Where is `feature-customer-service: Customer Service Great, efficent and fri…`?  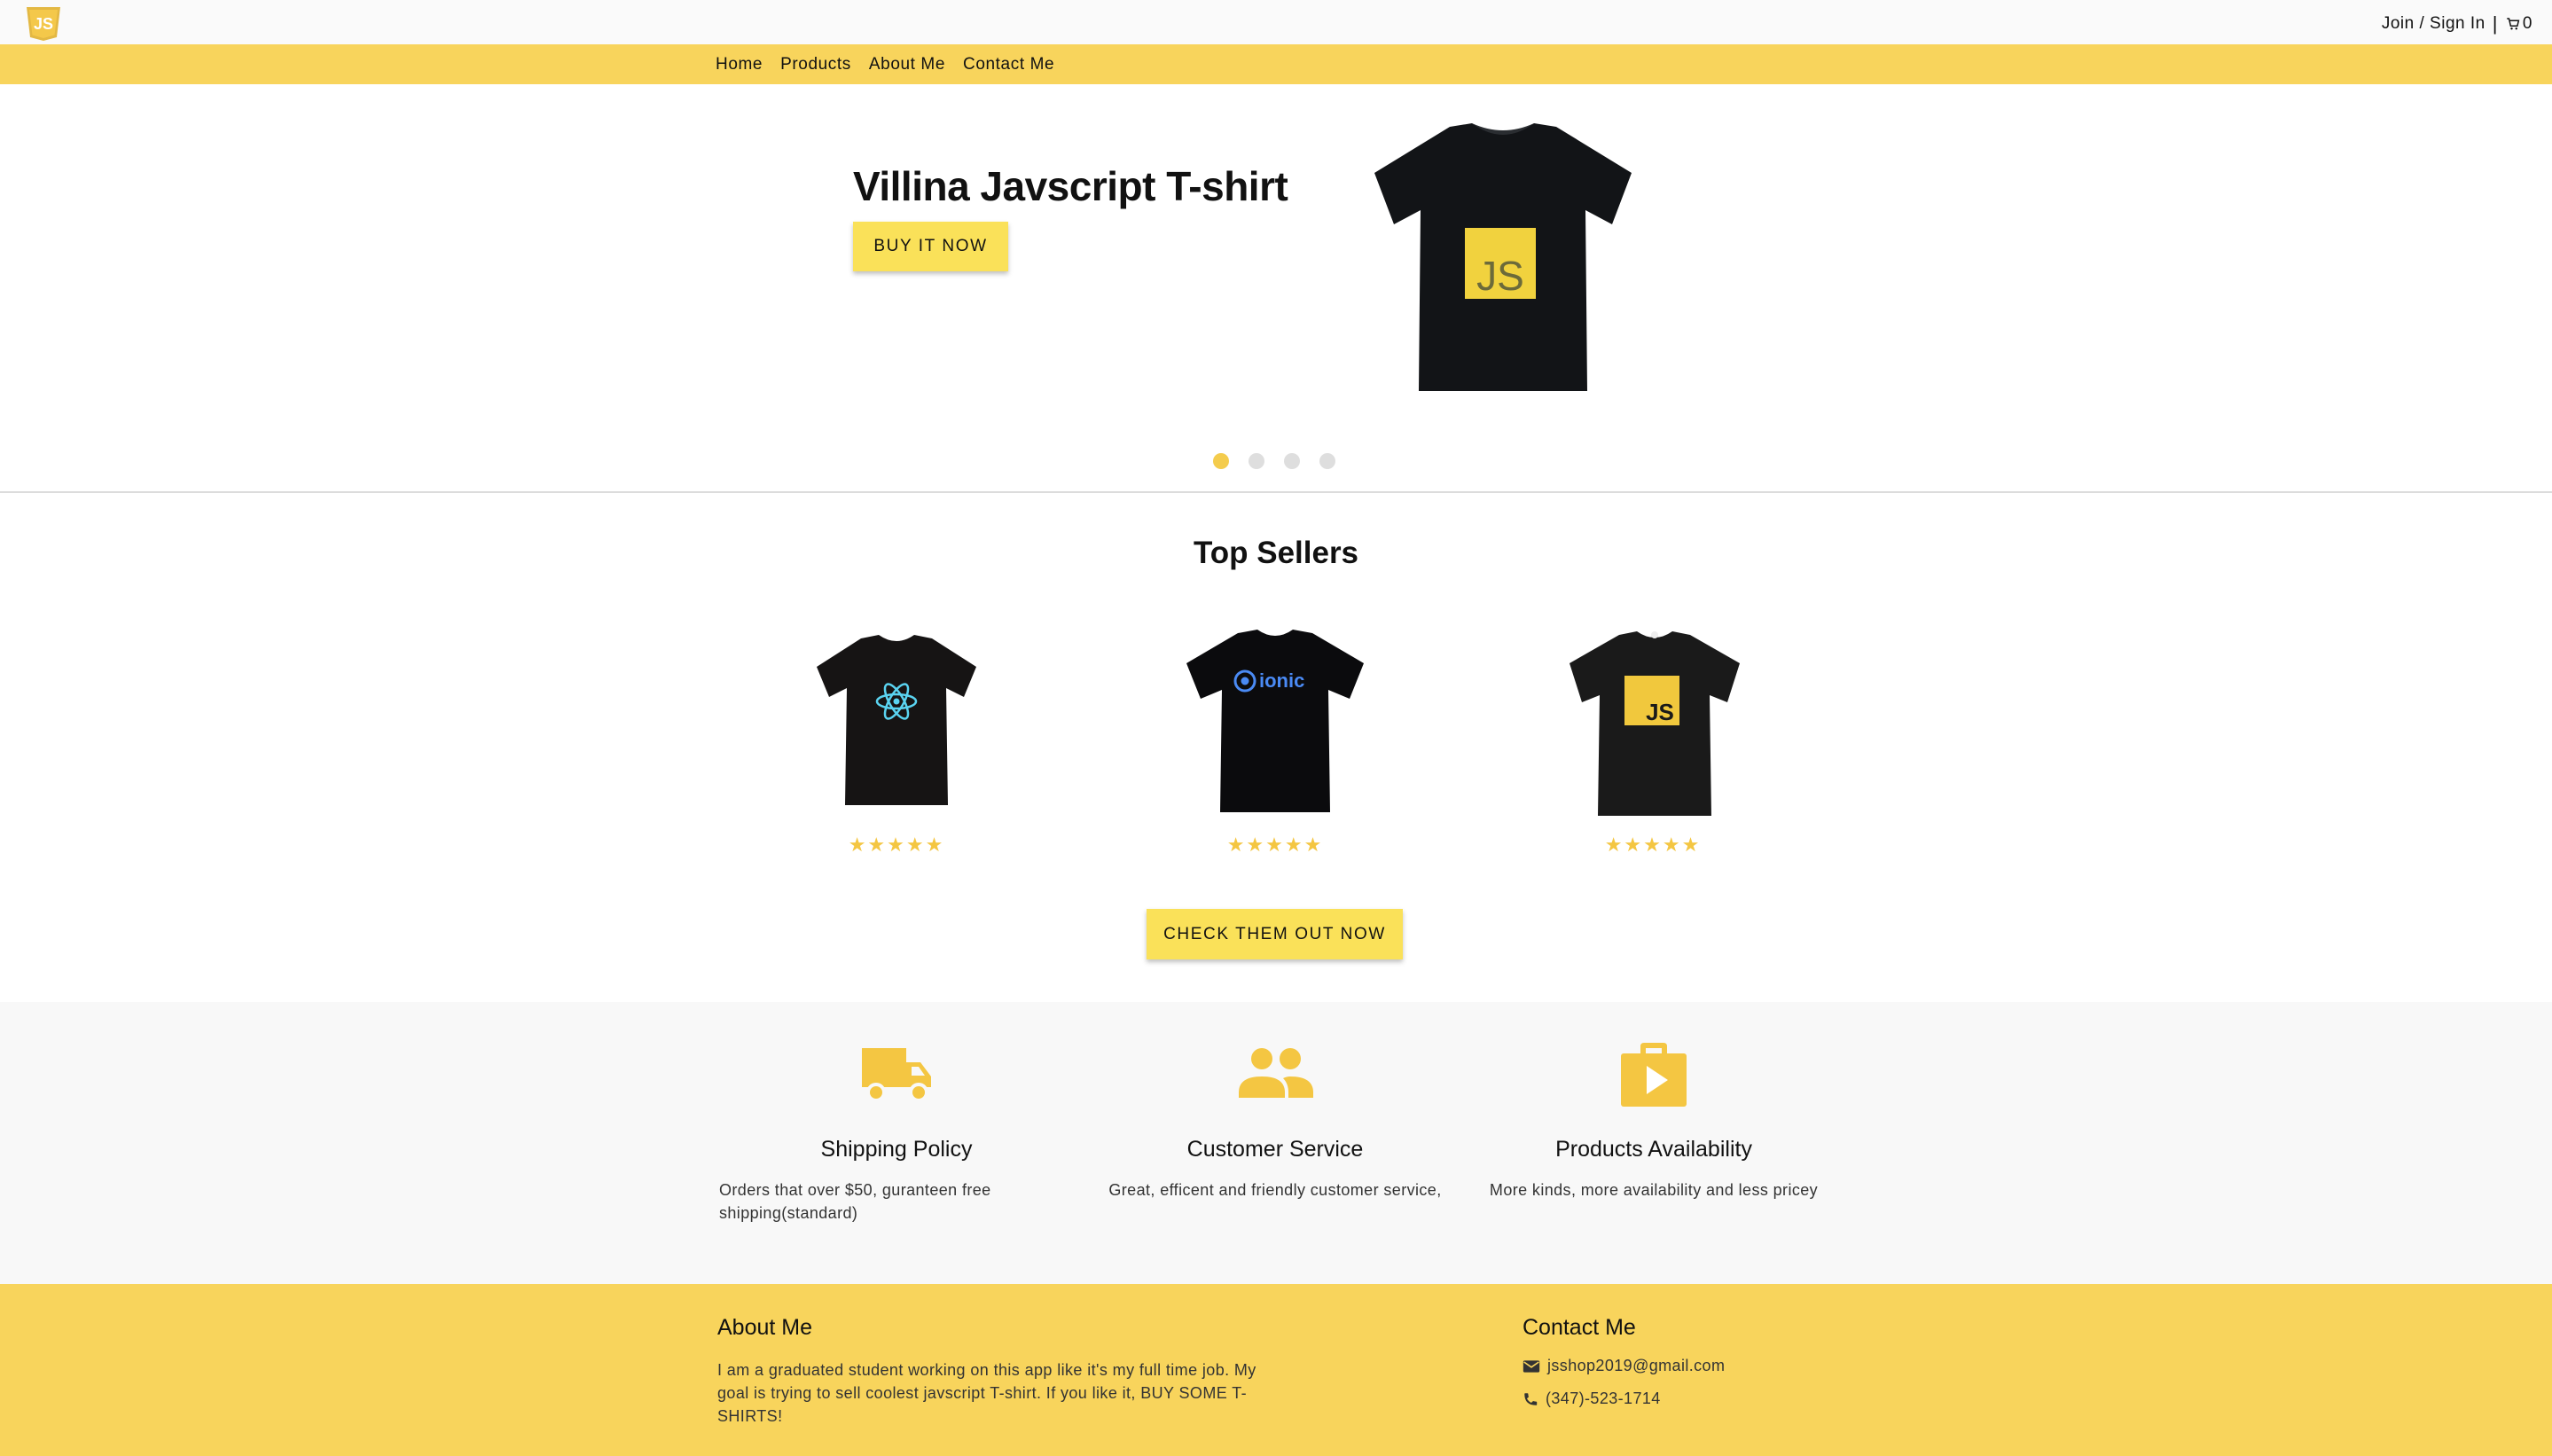 feature-customer-service: Customer Service Great, efficent and fri… is located at coordinates (1275, 1120).